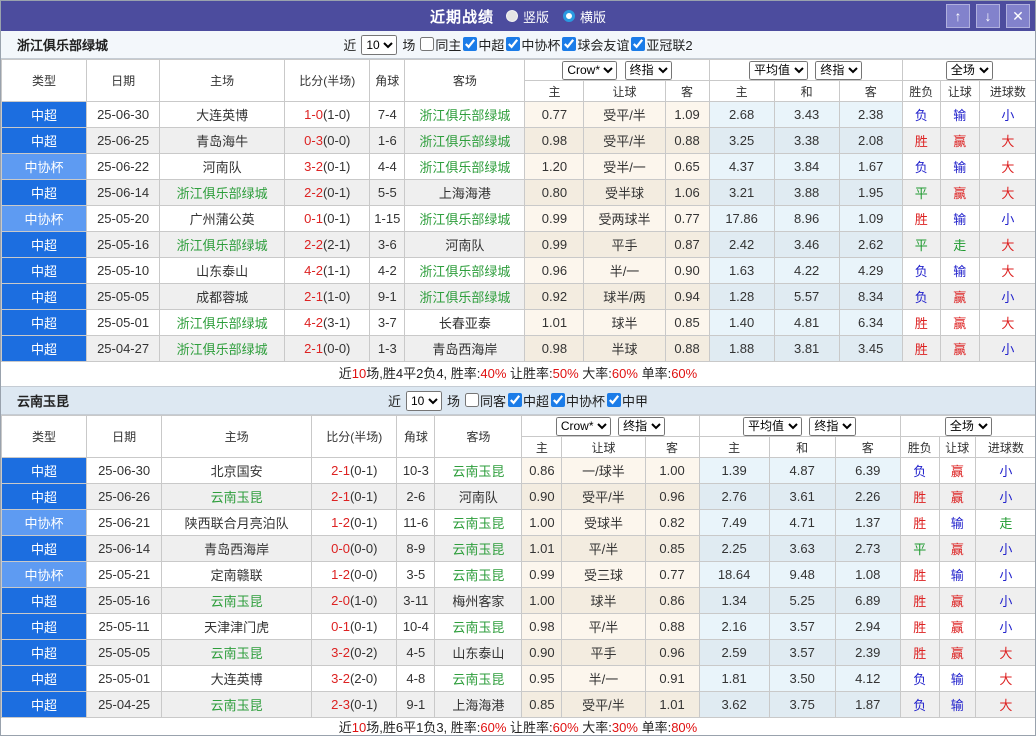 Image resolution: width=1036 pixels, height=736 pixels. I want to click on filter-checkbox-中甲: 中甲, so click(627, 400).